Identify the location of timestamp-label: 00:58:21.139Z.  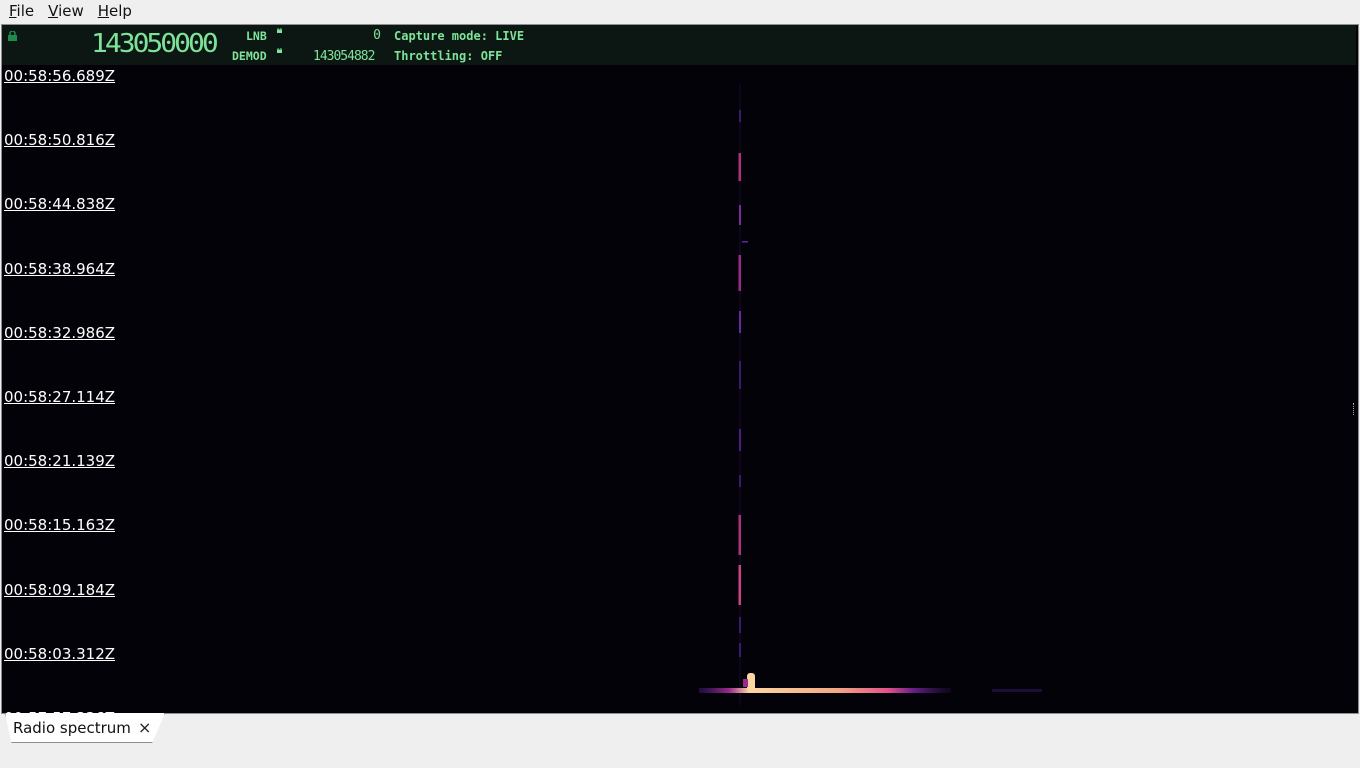
(60, 461).